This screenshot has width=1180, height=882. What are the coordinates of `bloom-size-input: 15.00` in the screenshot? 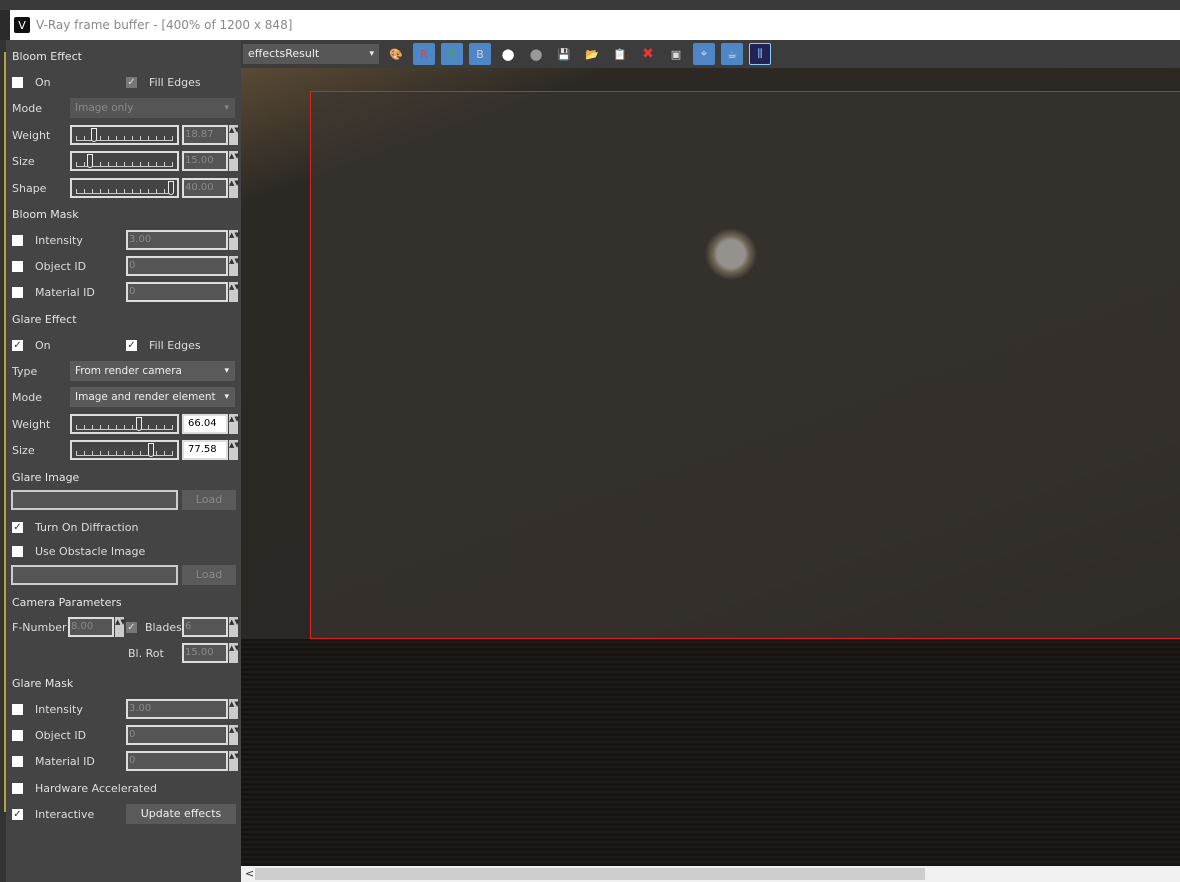 It's located at (205, 161).